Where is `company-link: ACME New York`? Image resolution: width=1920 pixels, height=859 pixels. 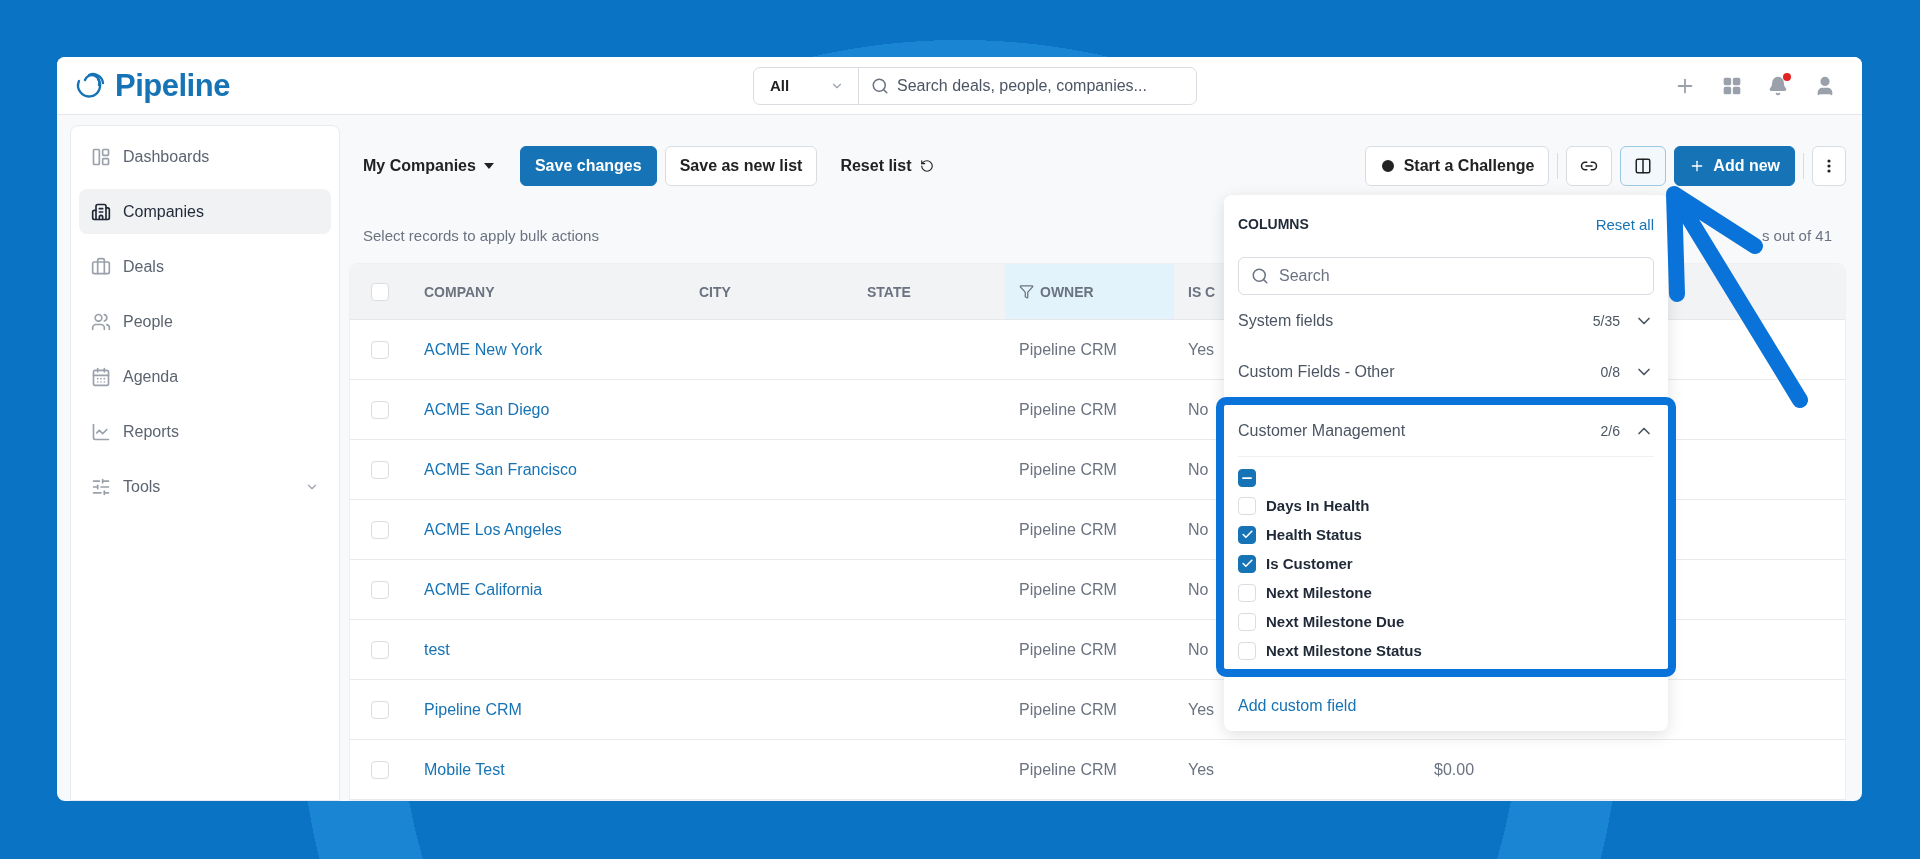 company-link: ACME New York is located at coordinates (547, 349).